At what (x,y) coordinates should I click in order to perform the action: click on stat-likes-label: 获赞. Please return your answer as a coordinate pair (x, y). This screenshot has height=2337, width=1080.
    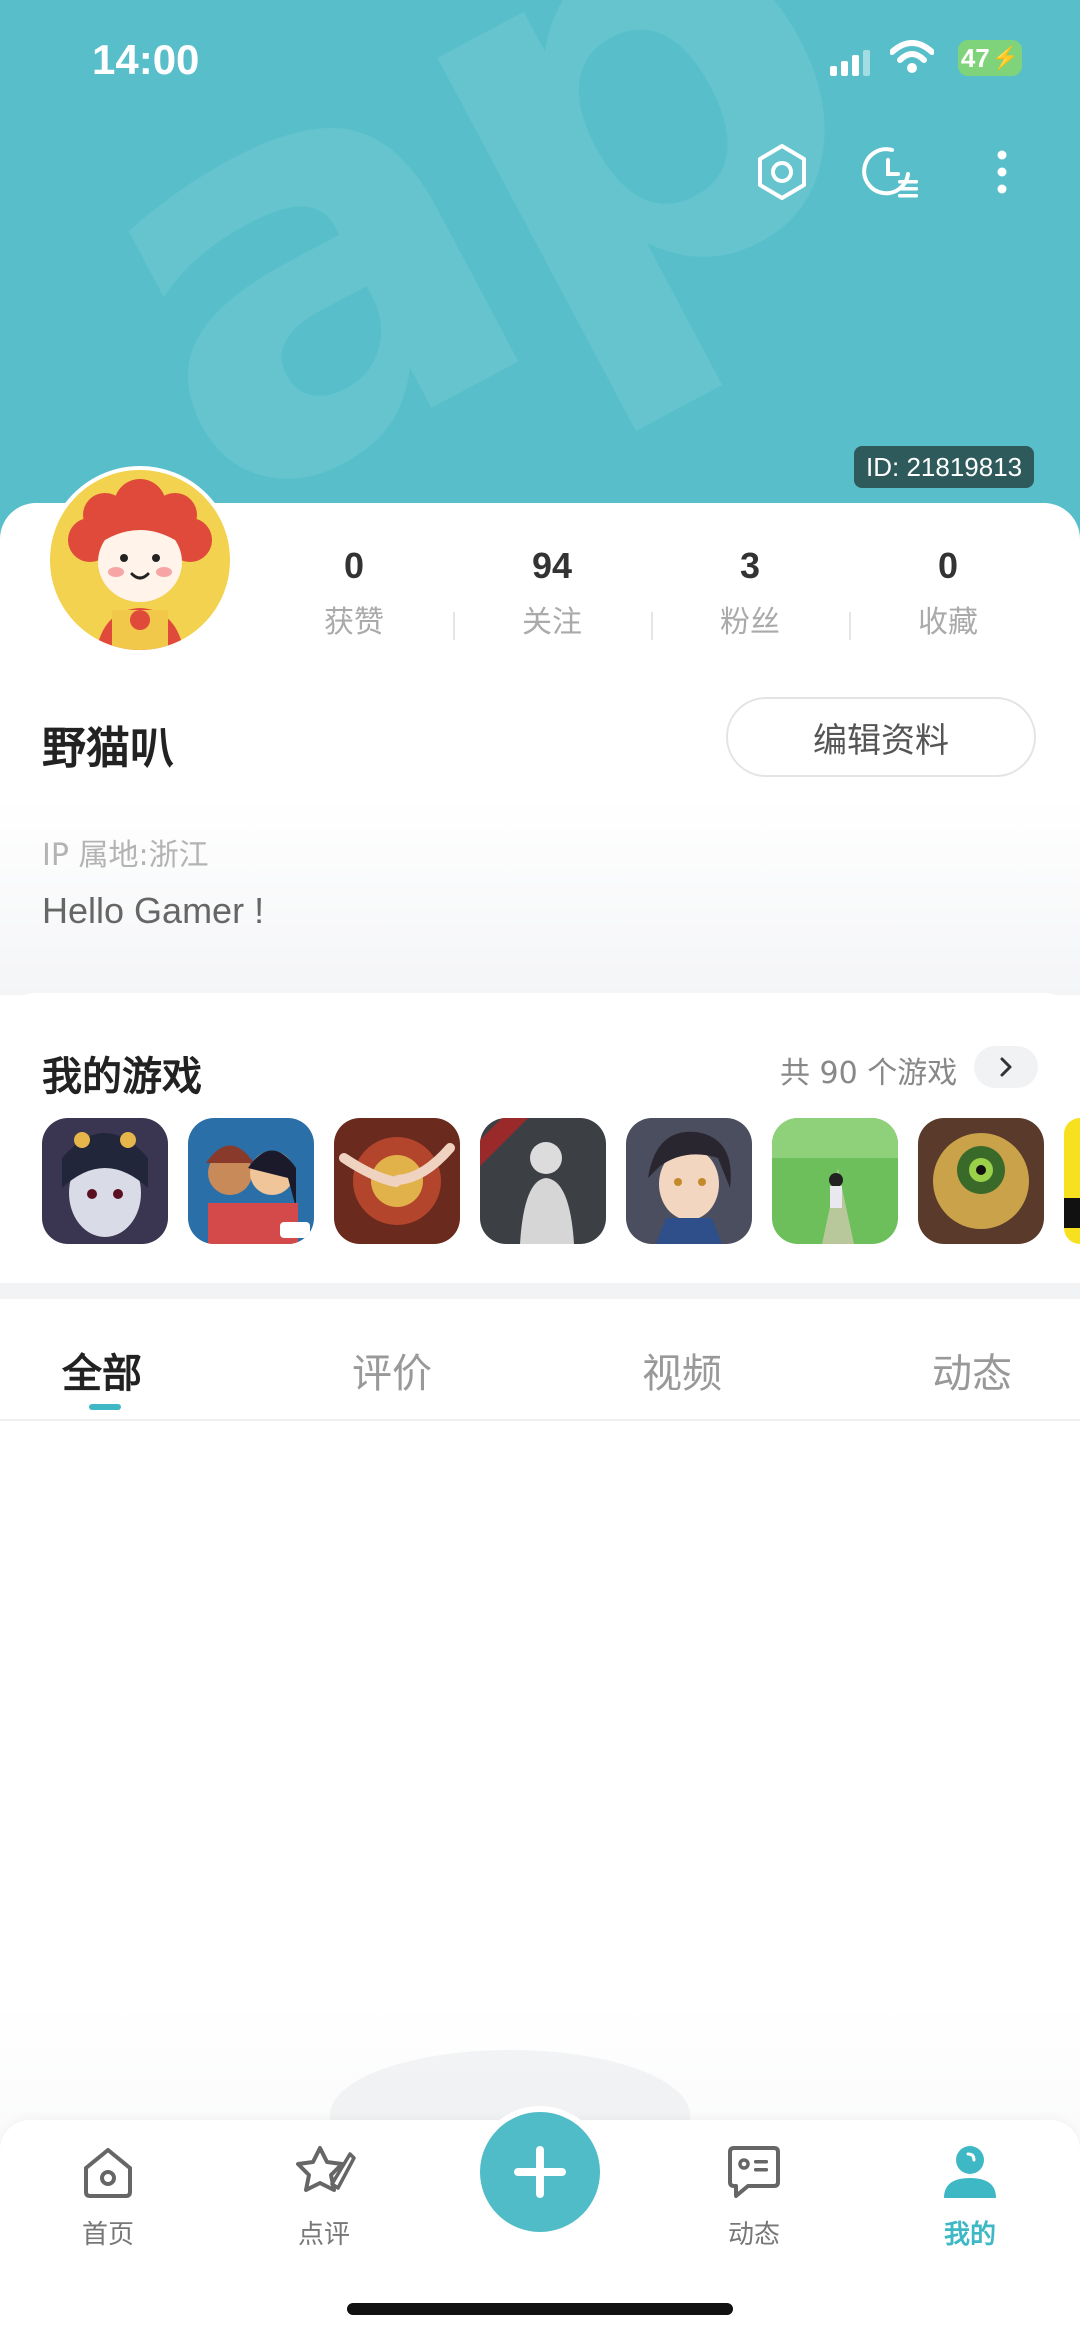
    Looking at the image, I should click on (354, 622).